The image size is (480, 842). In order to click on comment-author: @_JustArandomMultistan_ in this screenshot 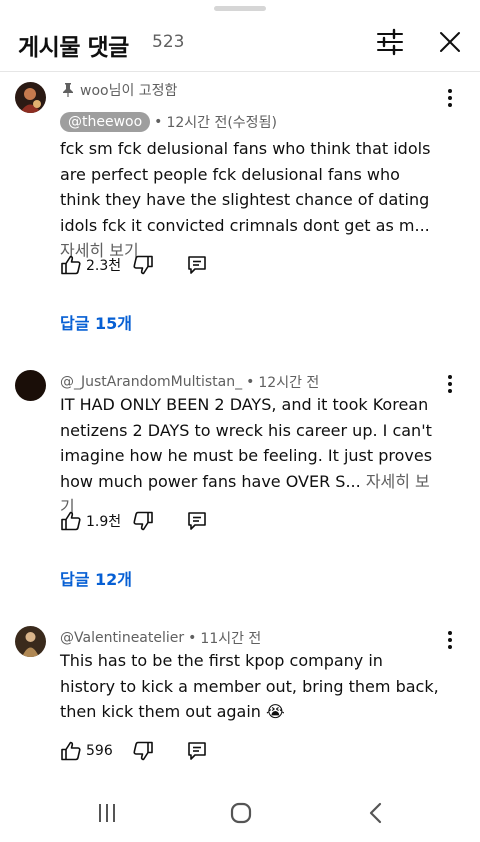, I will do `click(151, 382)`.